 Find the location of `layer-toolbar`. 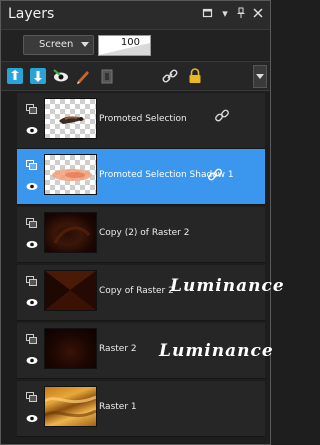

layer-toolbar is located at coordinates (135, 76).